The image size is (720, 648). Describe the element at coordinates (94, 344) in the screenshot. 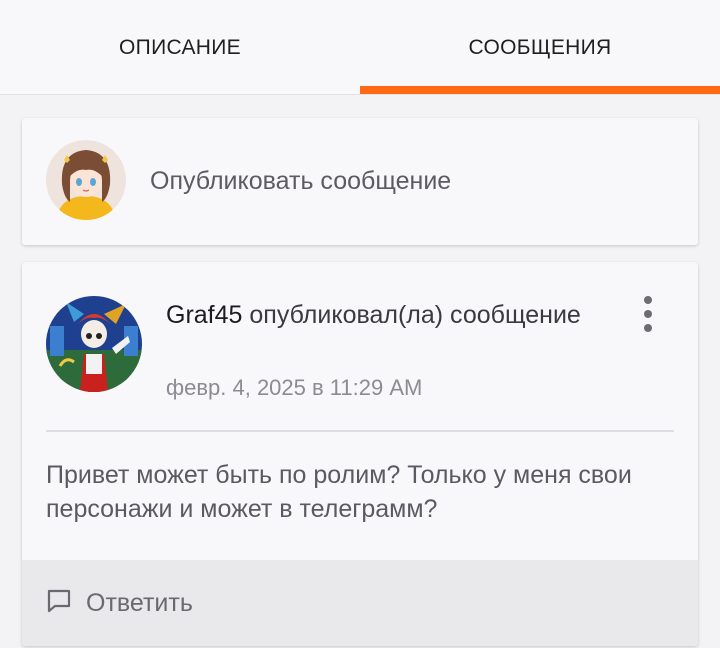

I see `author-avatar` at that location.